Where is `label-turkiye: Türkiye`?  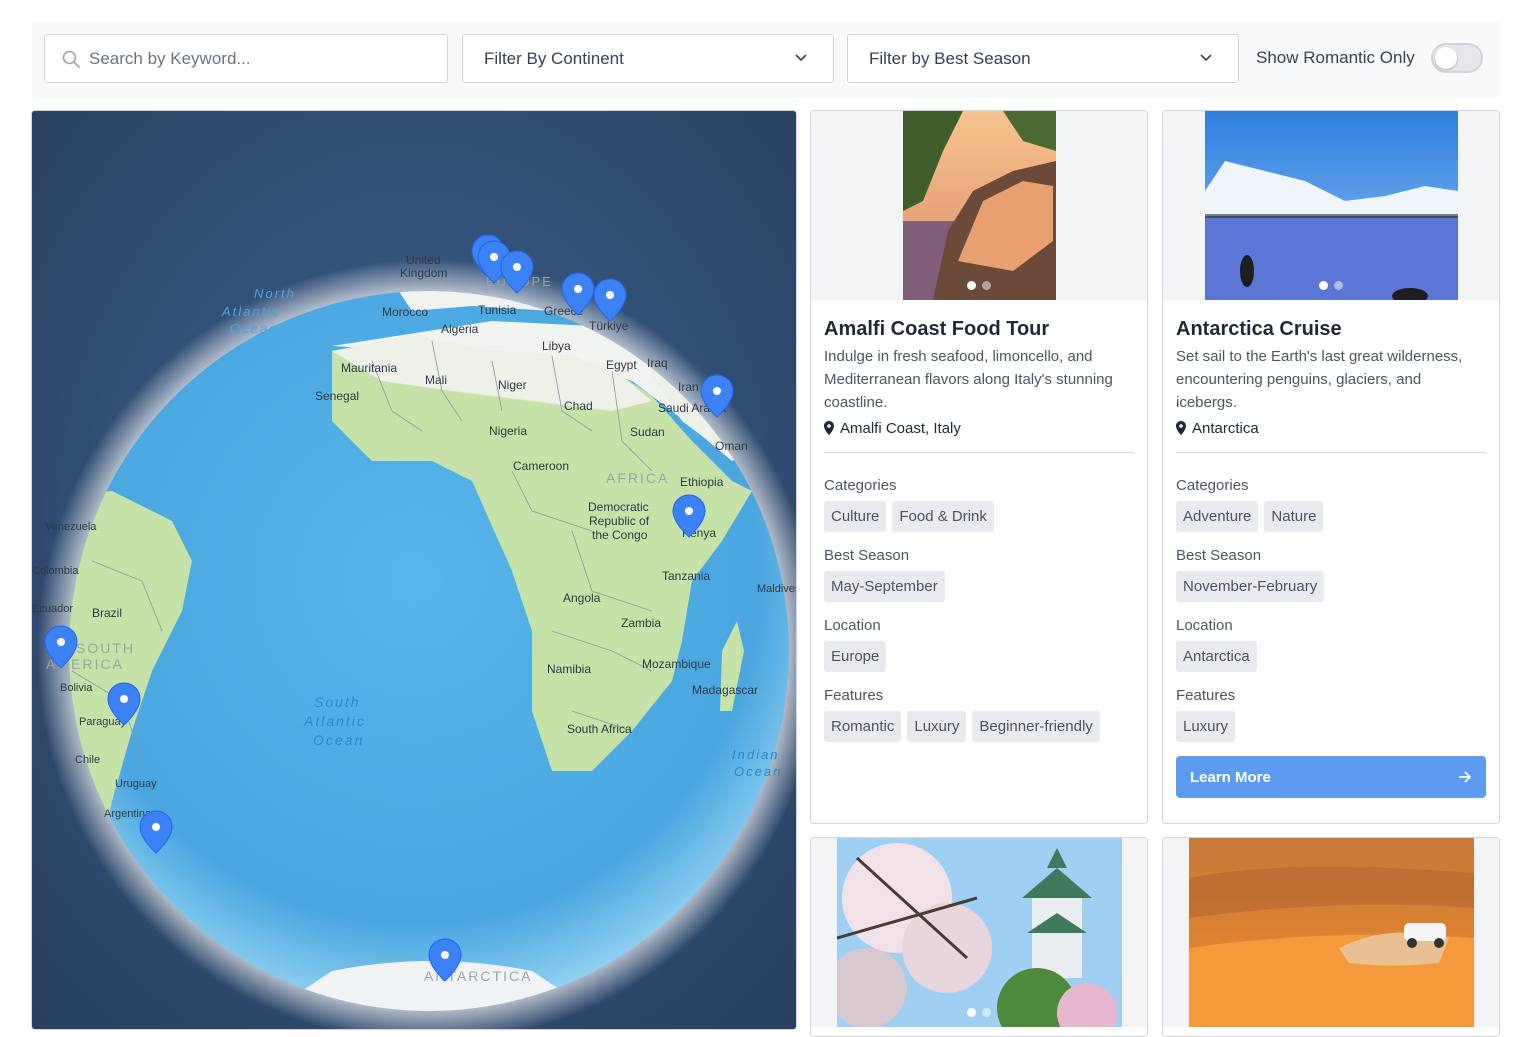 label-turkiye: Türkiye is located at coordinates (609, 326).